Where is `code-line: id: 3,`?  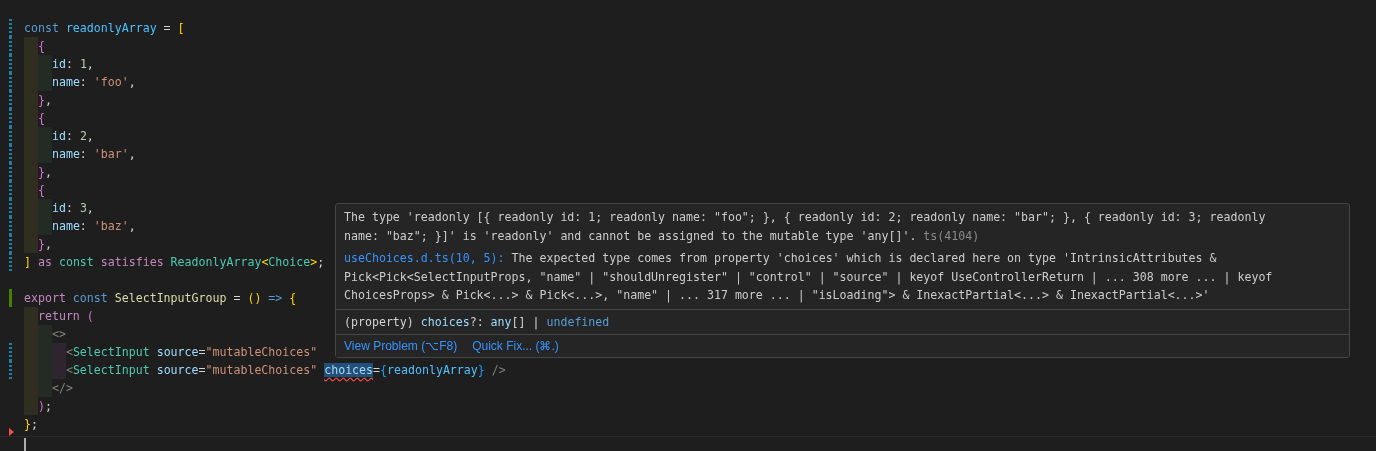
code-line: id: 3, is located at coordinates (59, 208).